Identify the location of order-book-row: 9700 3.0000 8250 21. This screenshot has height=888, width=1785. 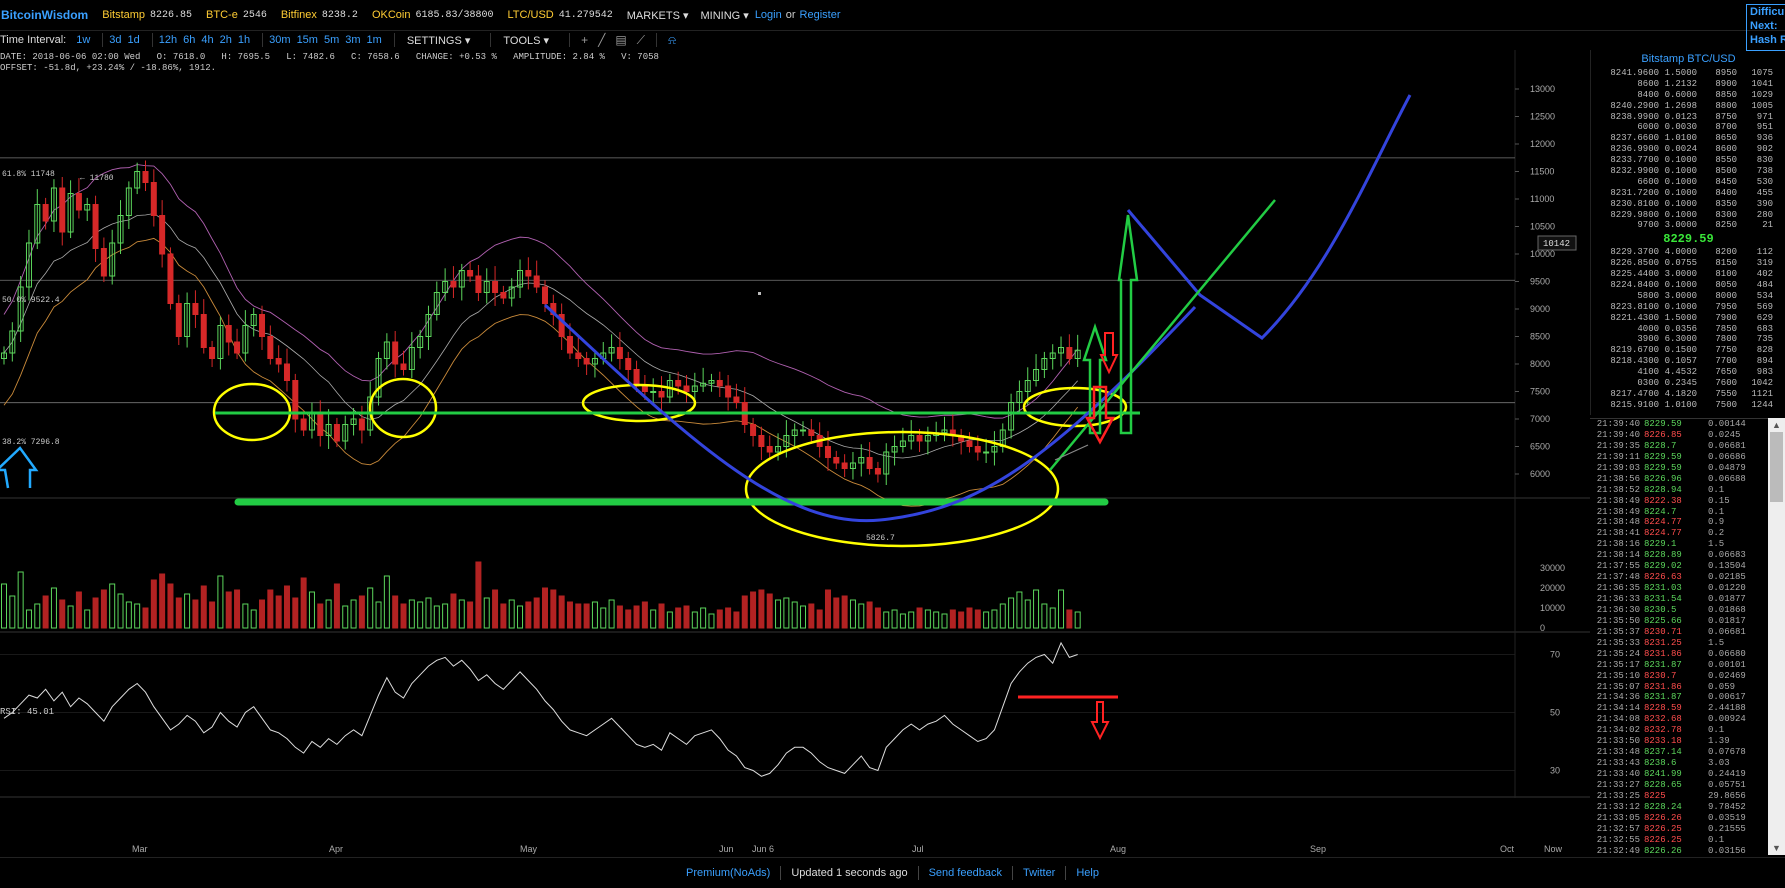
(1688, 225).